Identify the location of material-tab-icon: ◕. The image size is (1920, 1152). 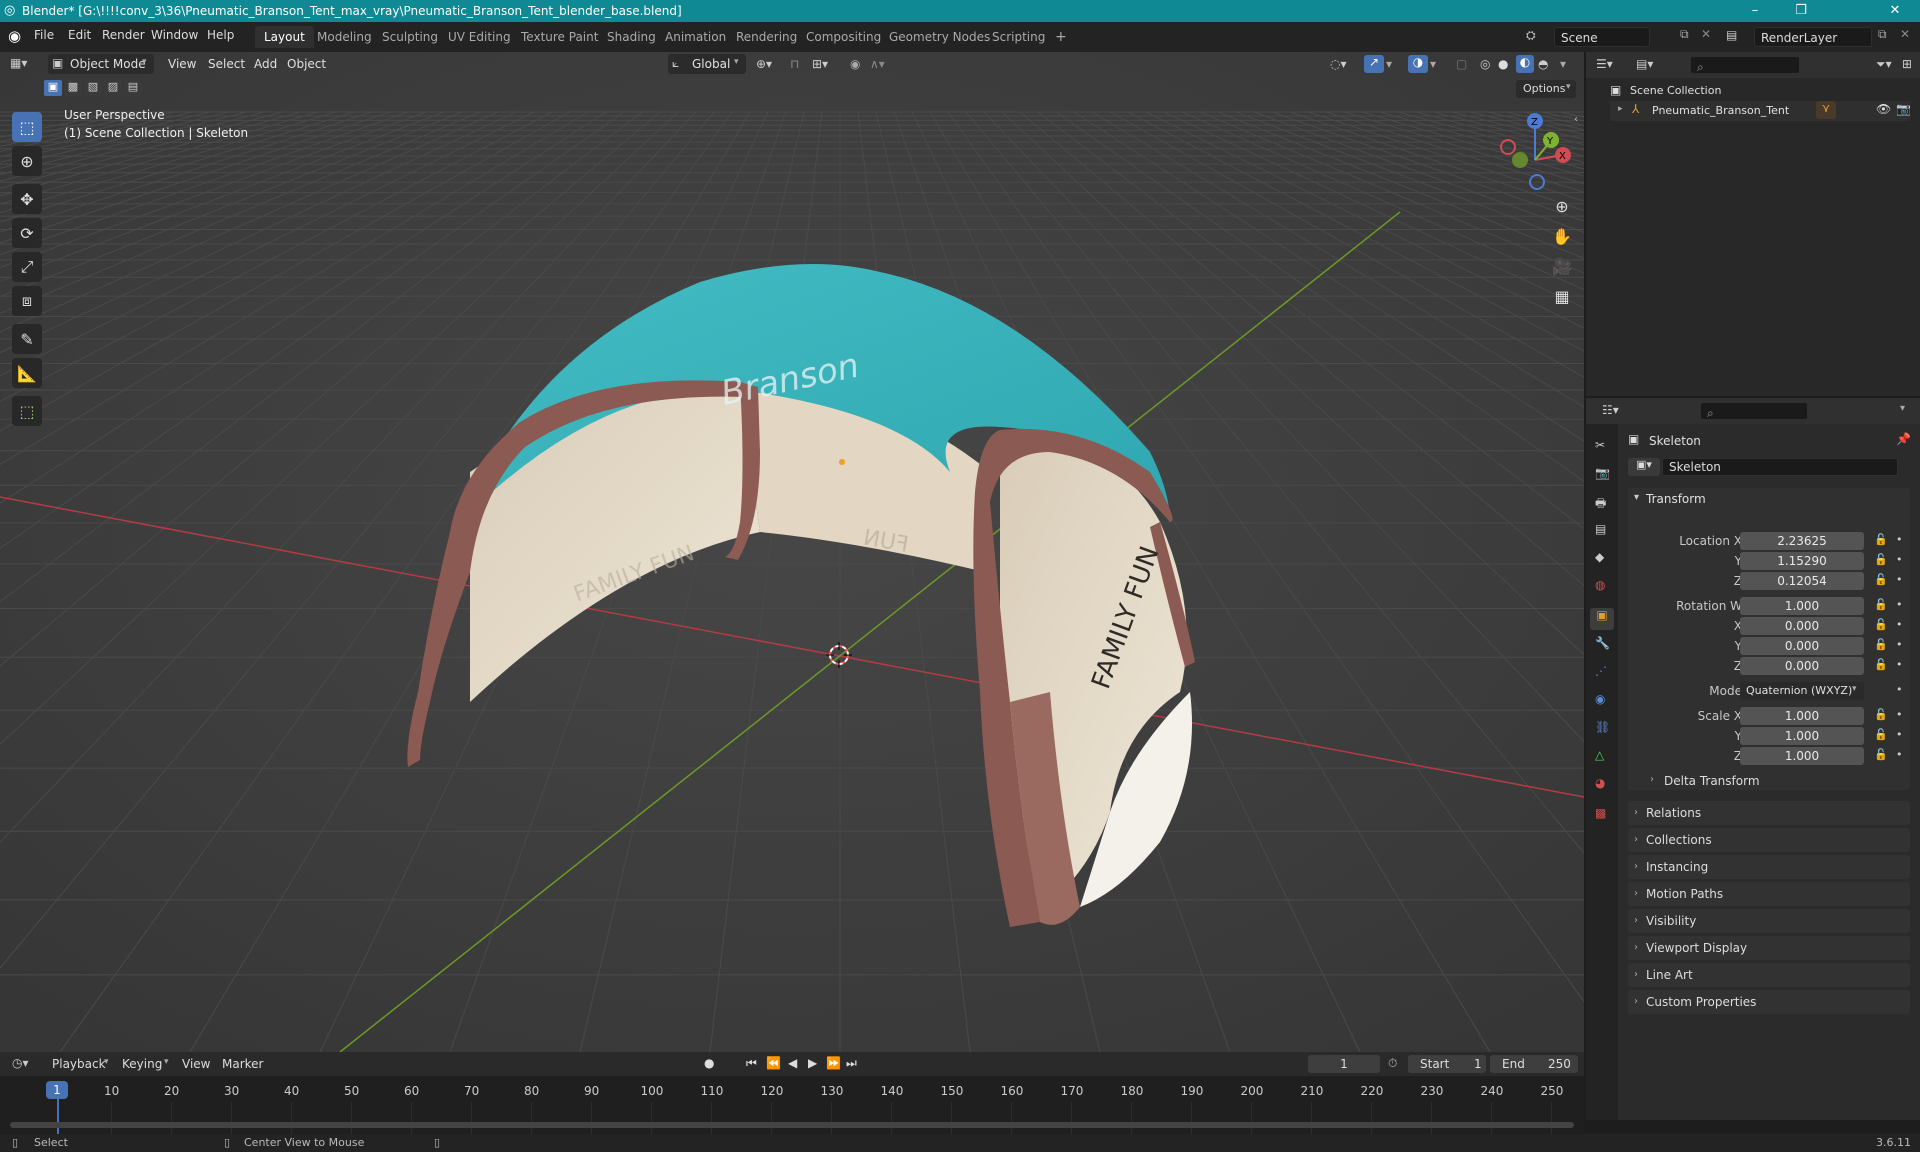
(1600, 783).